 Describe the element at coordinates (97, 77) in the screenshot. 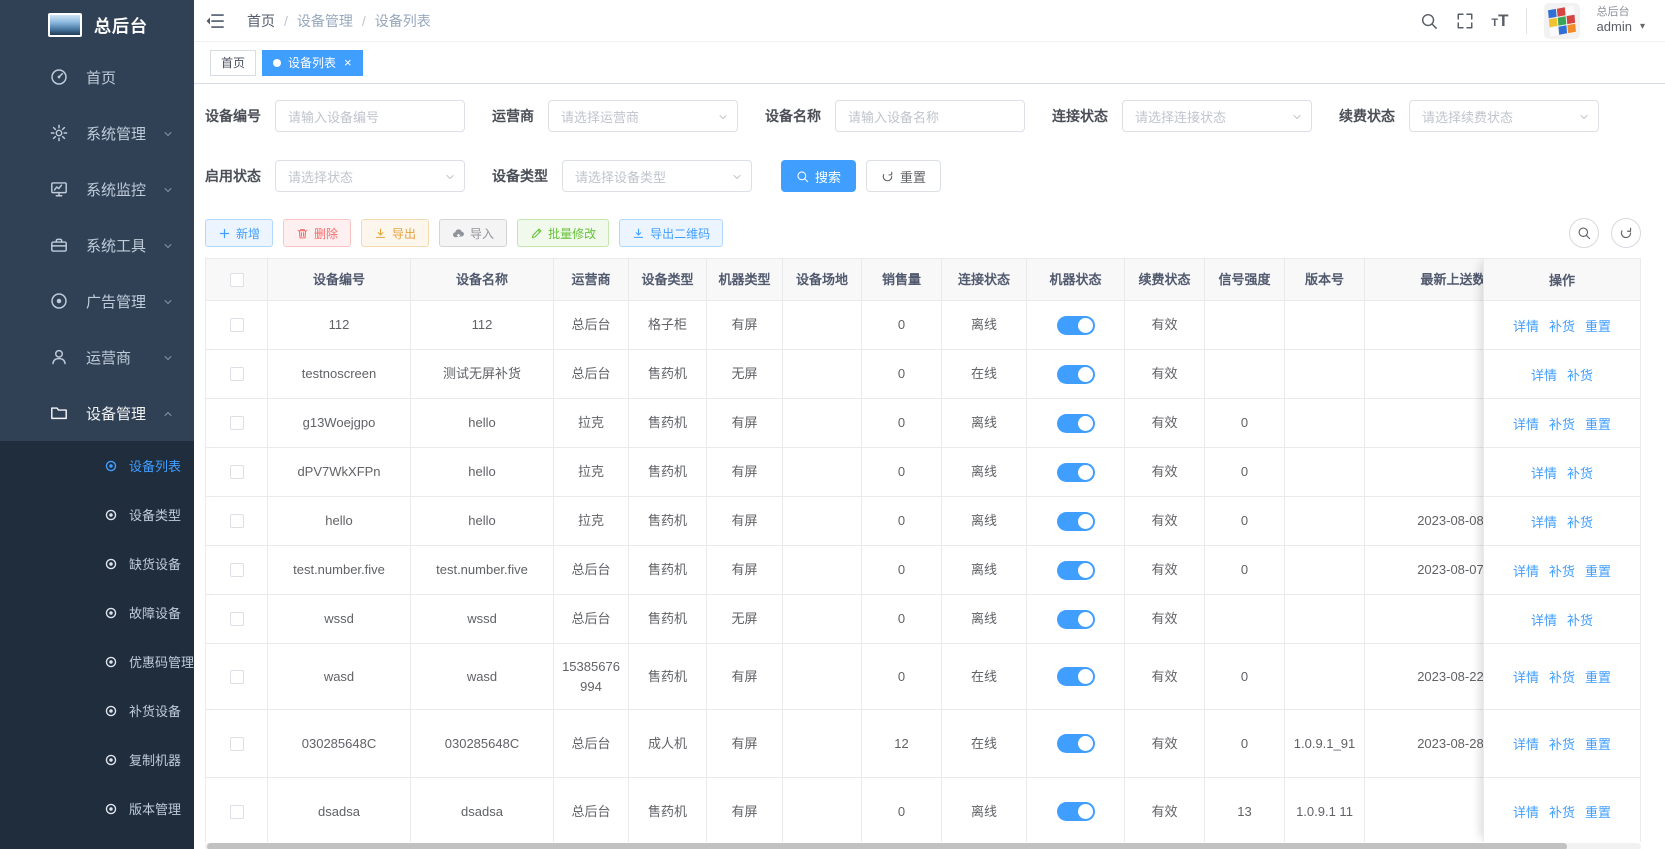

I see `sidebar-item-home: 首页` at that location.